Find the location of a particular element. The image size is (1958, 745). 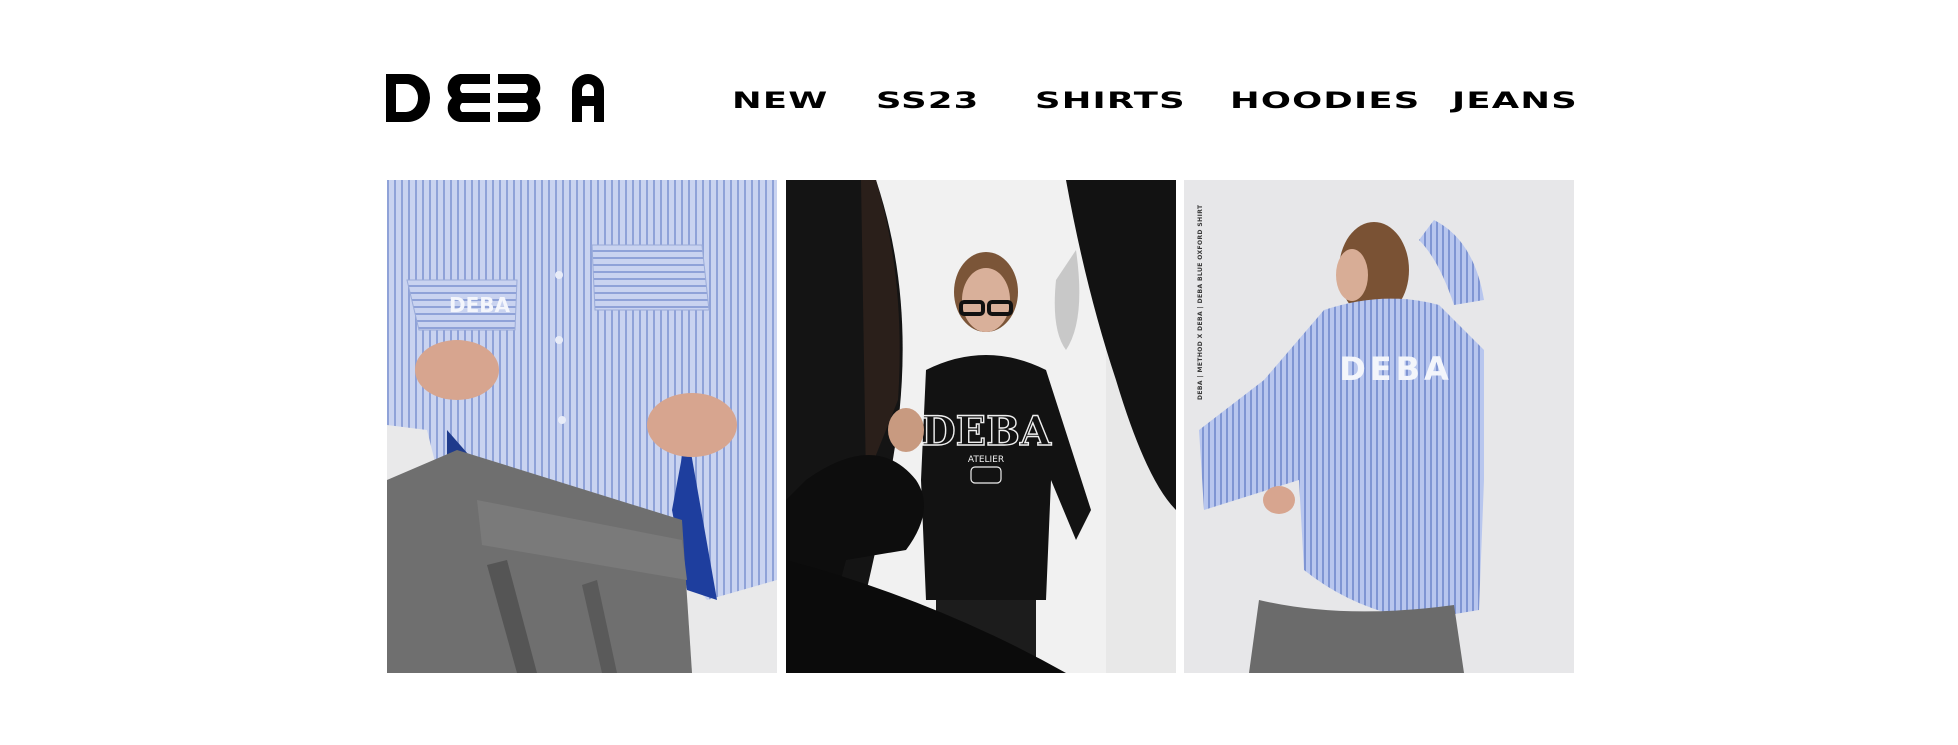

nav-item-jeans: JEANS is located at coordinates (1515, 100).